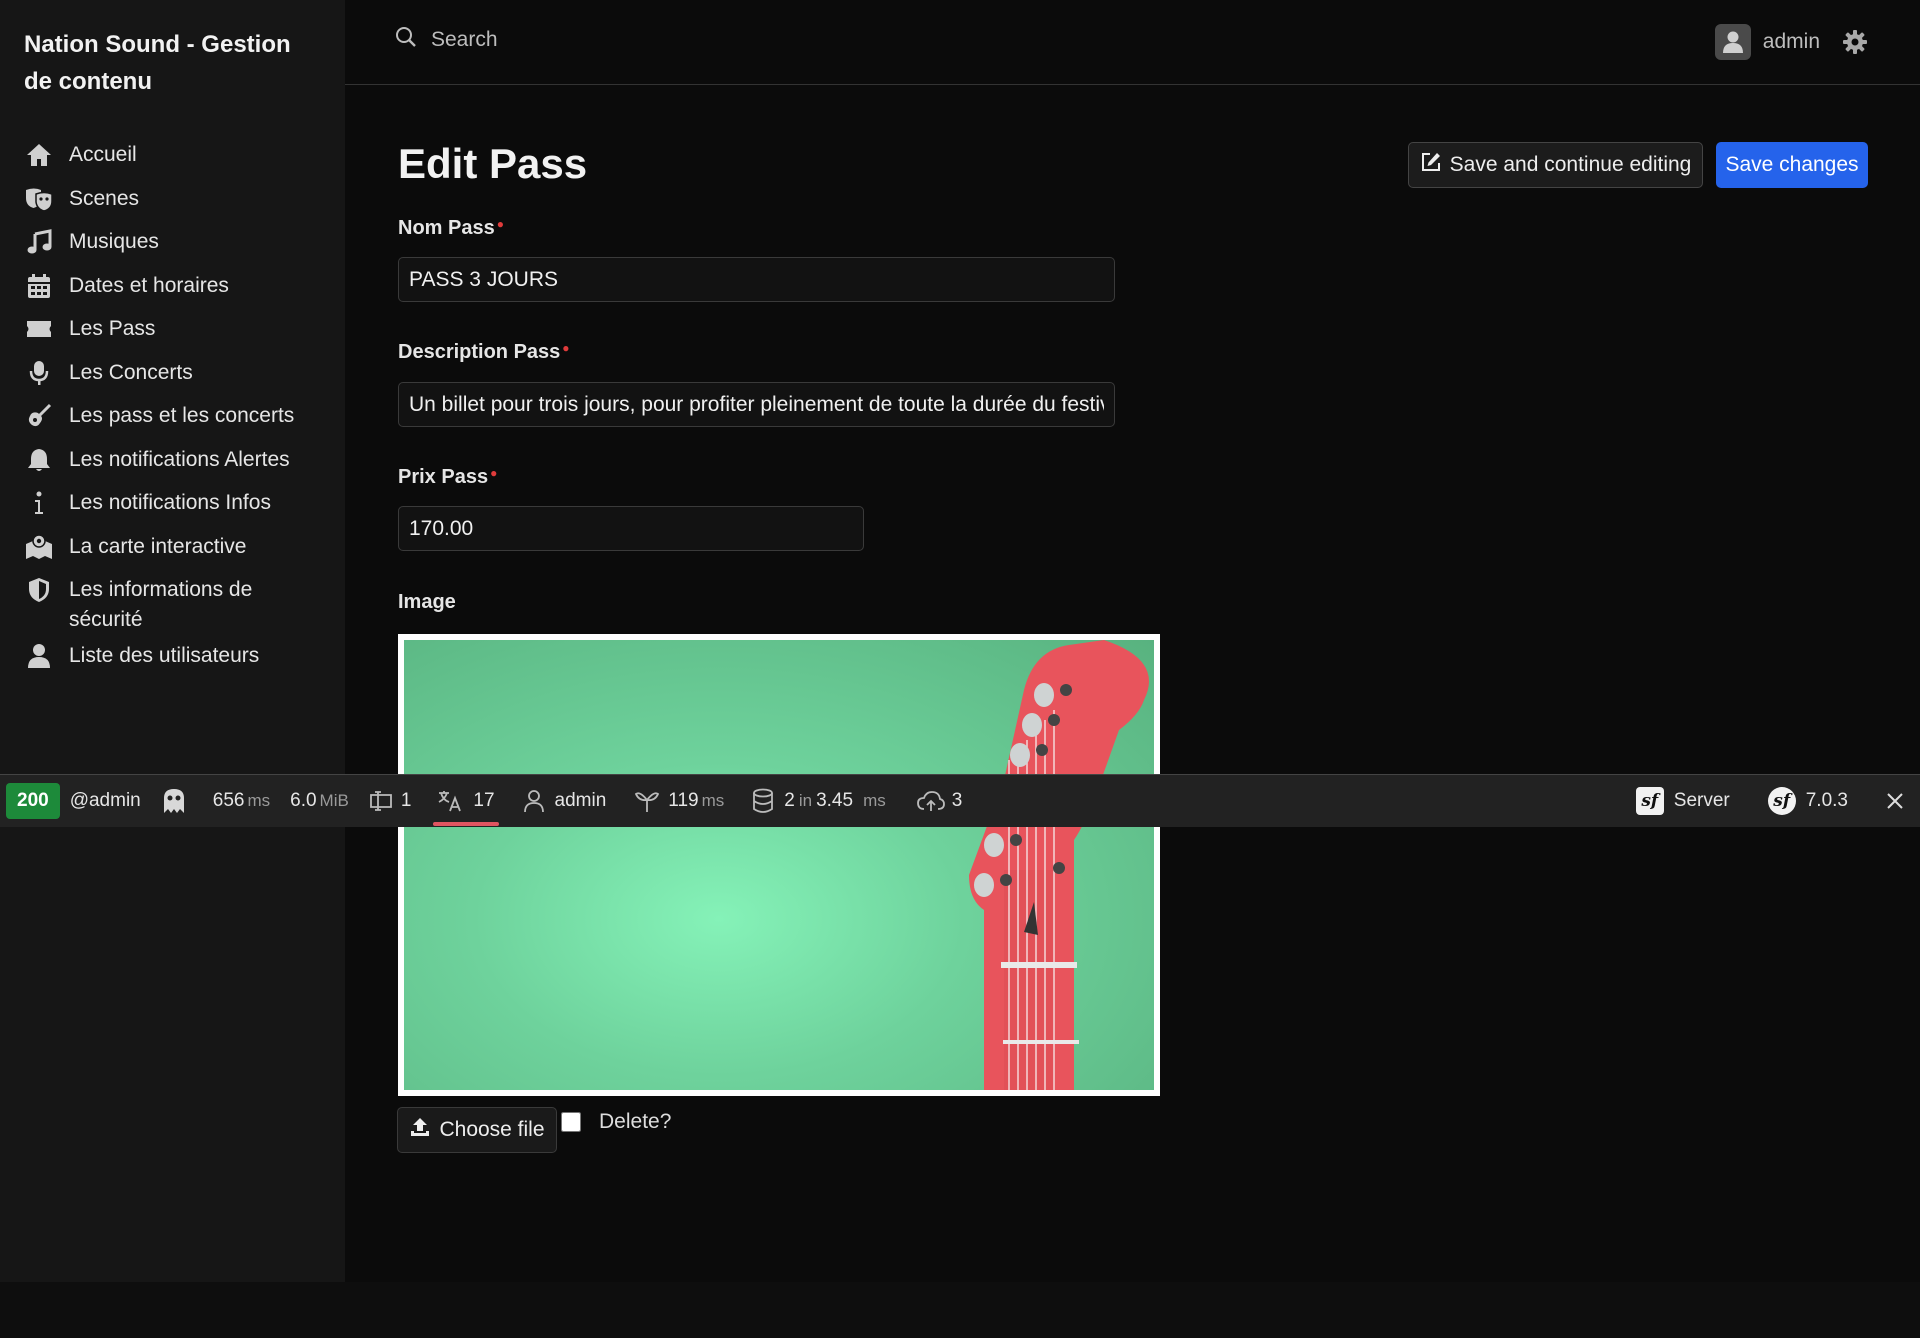 This screenshot has height=1338, width=1920. Describe the element at coordinates (179, 459) in the screenshot. I see `sidebar-item-label: Les notifications Alertes` at that location.